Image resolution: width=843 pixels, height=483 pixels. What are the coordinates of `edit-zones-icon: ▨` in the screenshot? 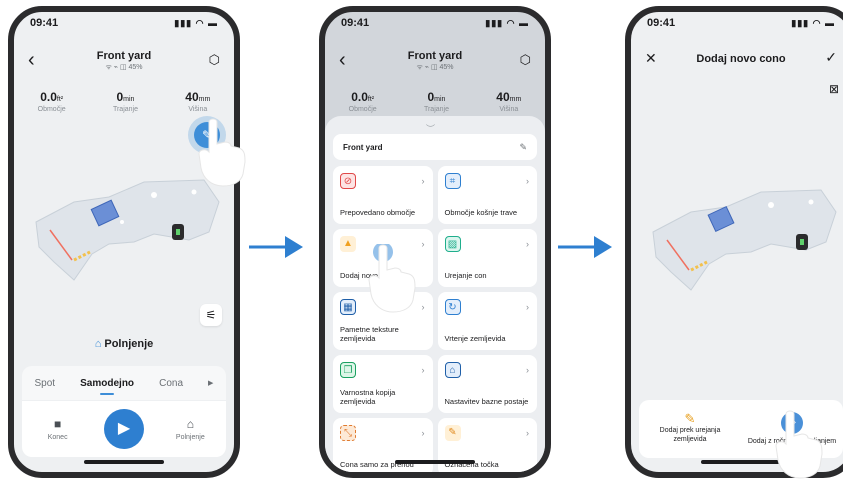 It's located at (452, 244).